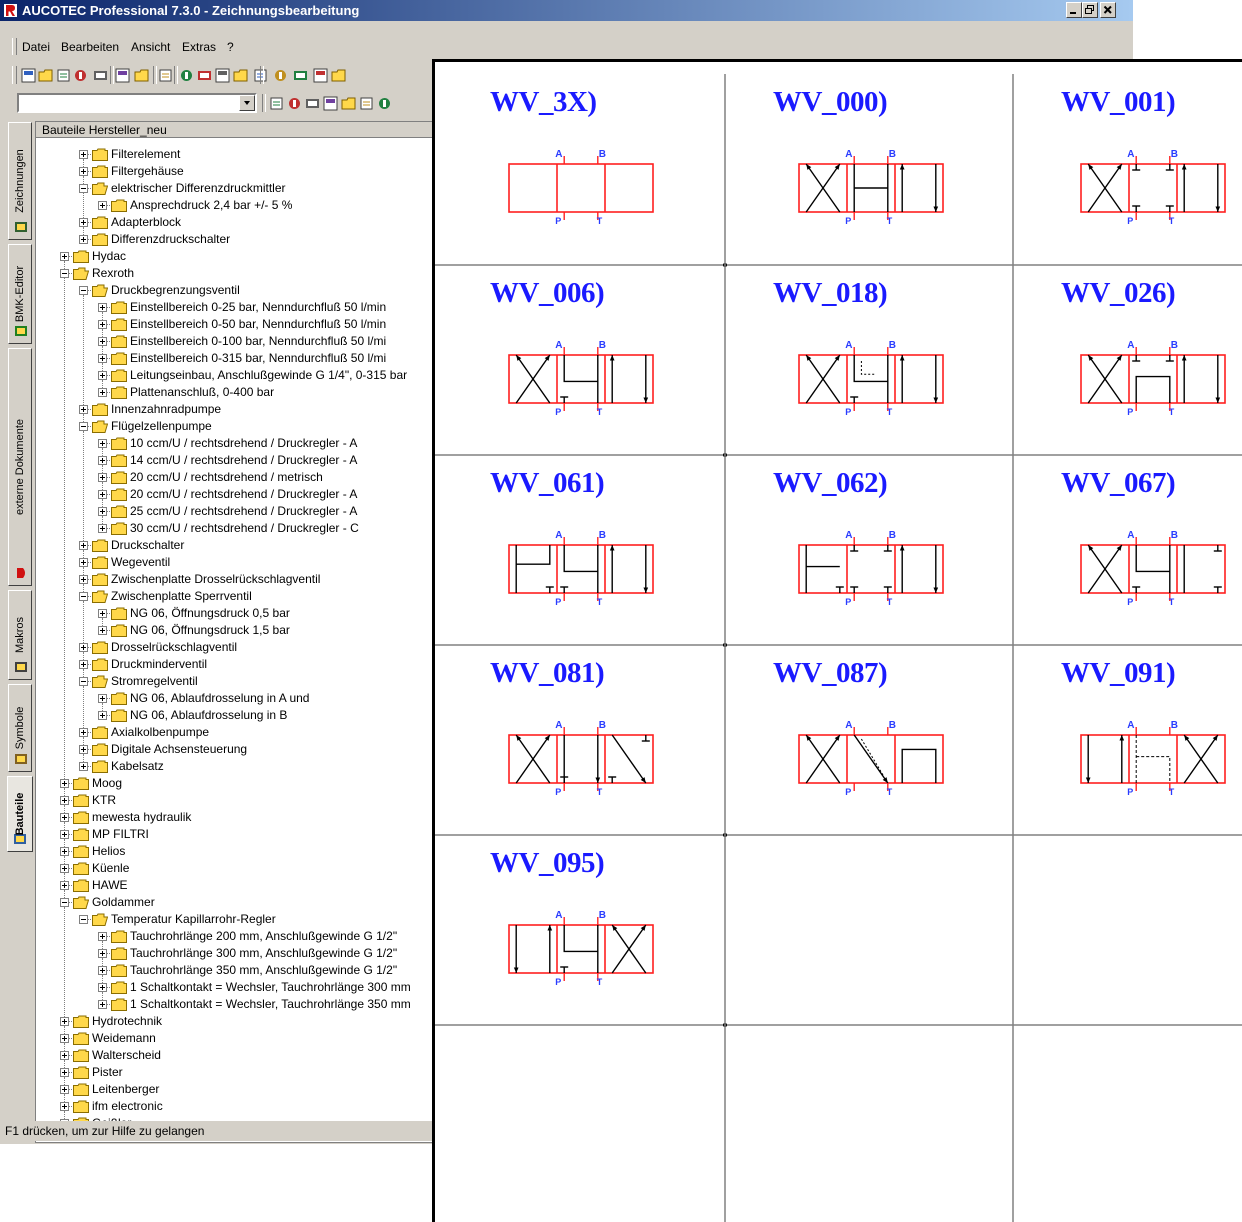 The image size is (1242, 1222). What do you see at coordinates (236, 681) in the screenshot?
I see `tree-node: Stromregelventil` at bounding box center [236, 681].